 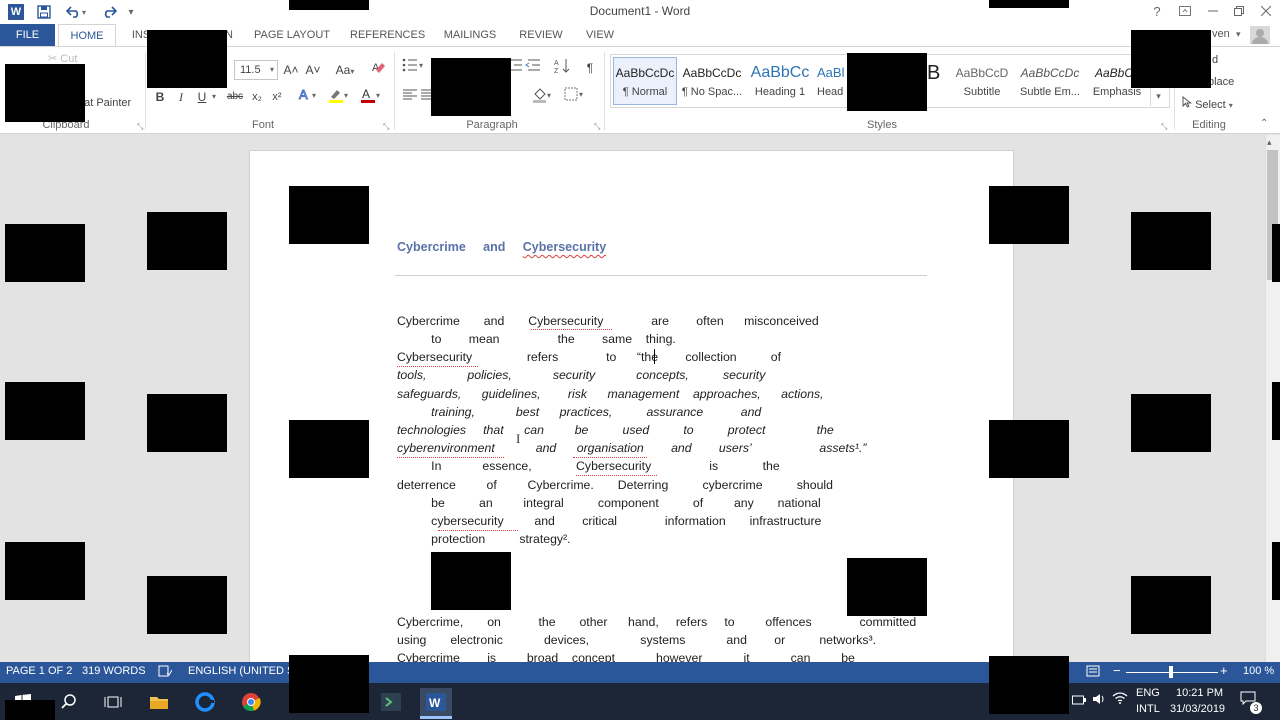 What do you see at coordinates (470, 35) in the screenshot?
I see `tab-mailings: MAILINGS` at bounding box center [470, 35].